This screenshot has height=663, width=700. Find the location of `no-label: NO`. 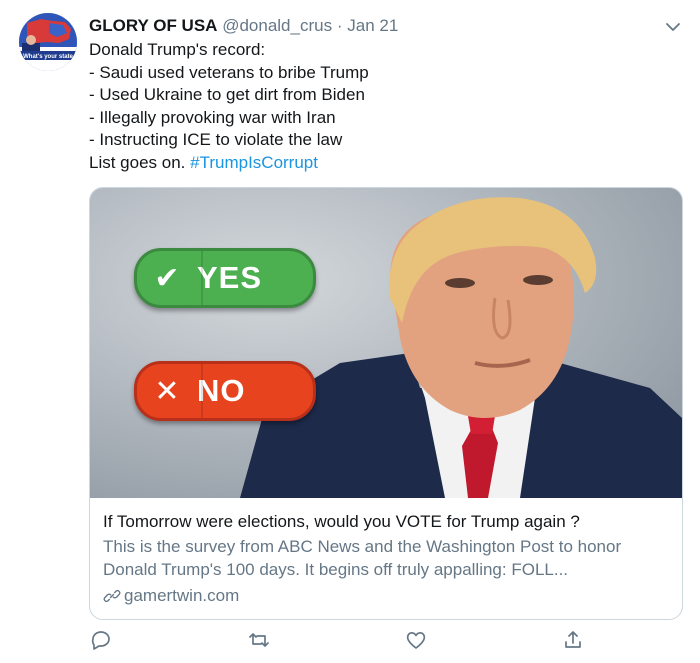

no-label: NO is located at coordinates (221, 390).